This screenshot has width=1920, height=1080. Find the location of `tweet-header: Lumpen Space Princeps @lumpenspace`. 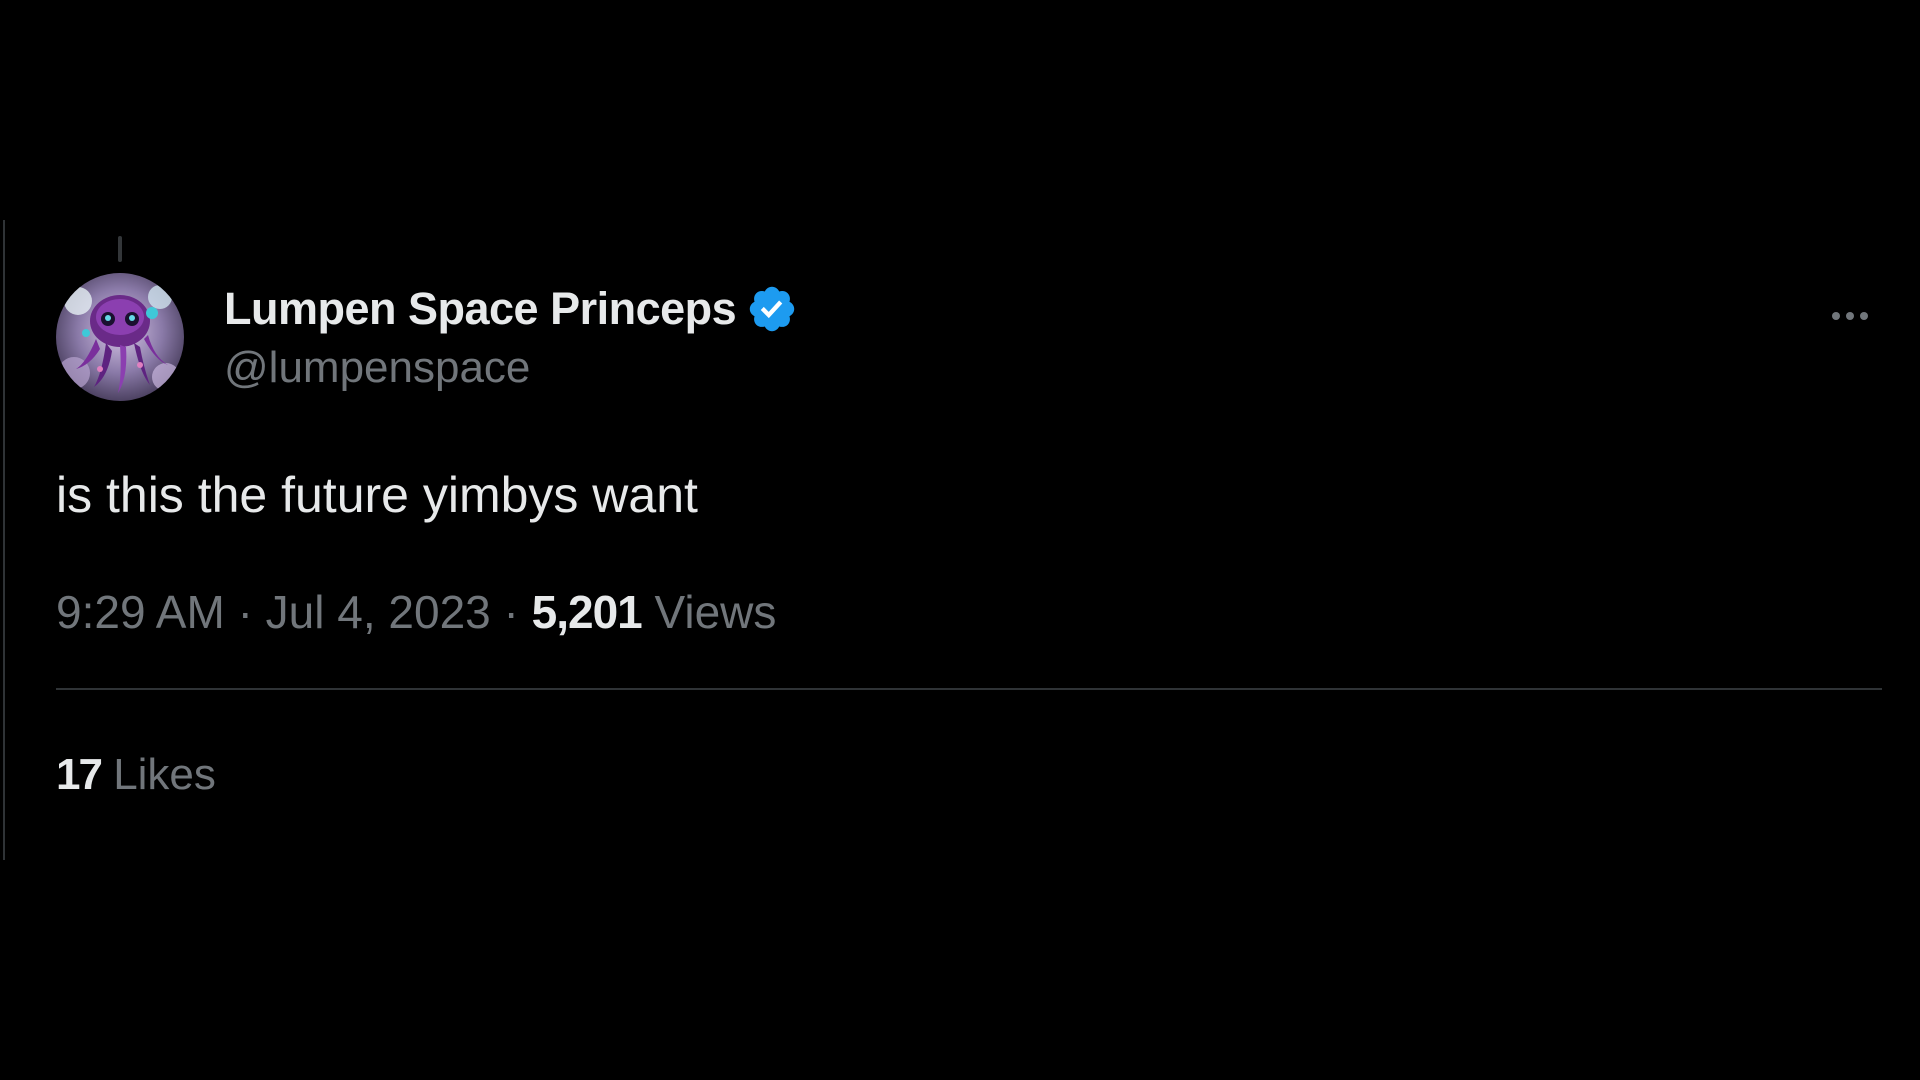

tweet-header: Lumpen Space Princeps @lumpenspace is located at coordinates (969, 337).